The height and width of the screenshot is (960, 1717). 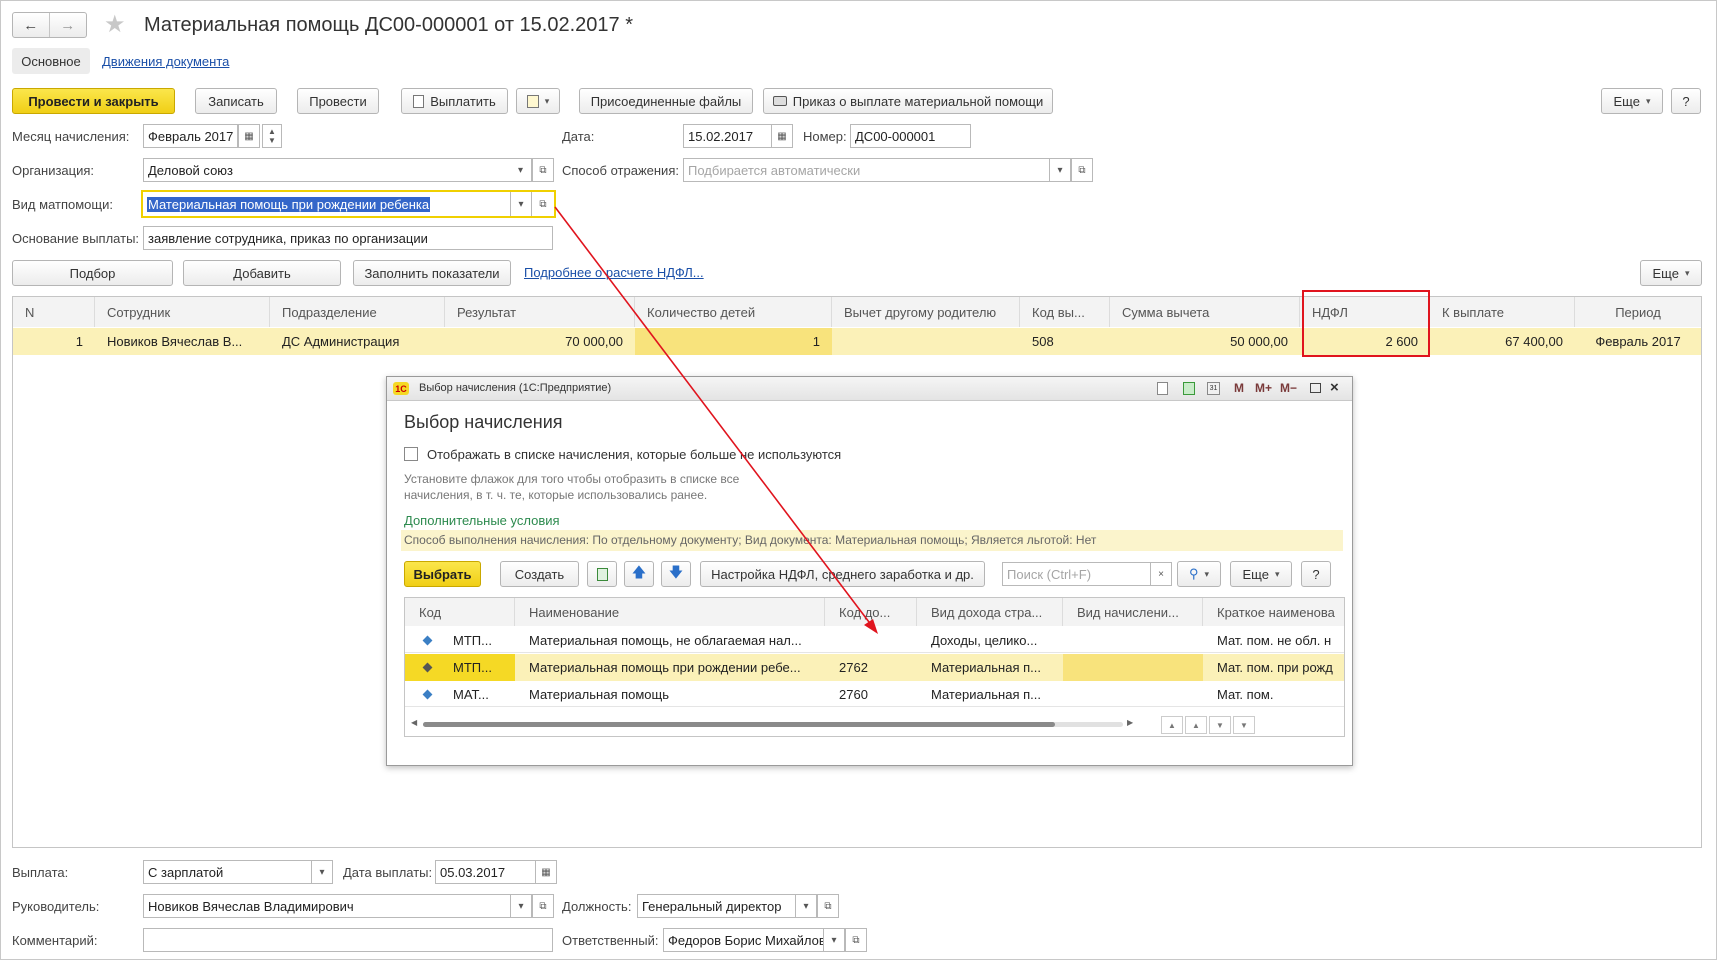 I want to click on scroll-first-icon: ▲, so click(x=1172, y=725).